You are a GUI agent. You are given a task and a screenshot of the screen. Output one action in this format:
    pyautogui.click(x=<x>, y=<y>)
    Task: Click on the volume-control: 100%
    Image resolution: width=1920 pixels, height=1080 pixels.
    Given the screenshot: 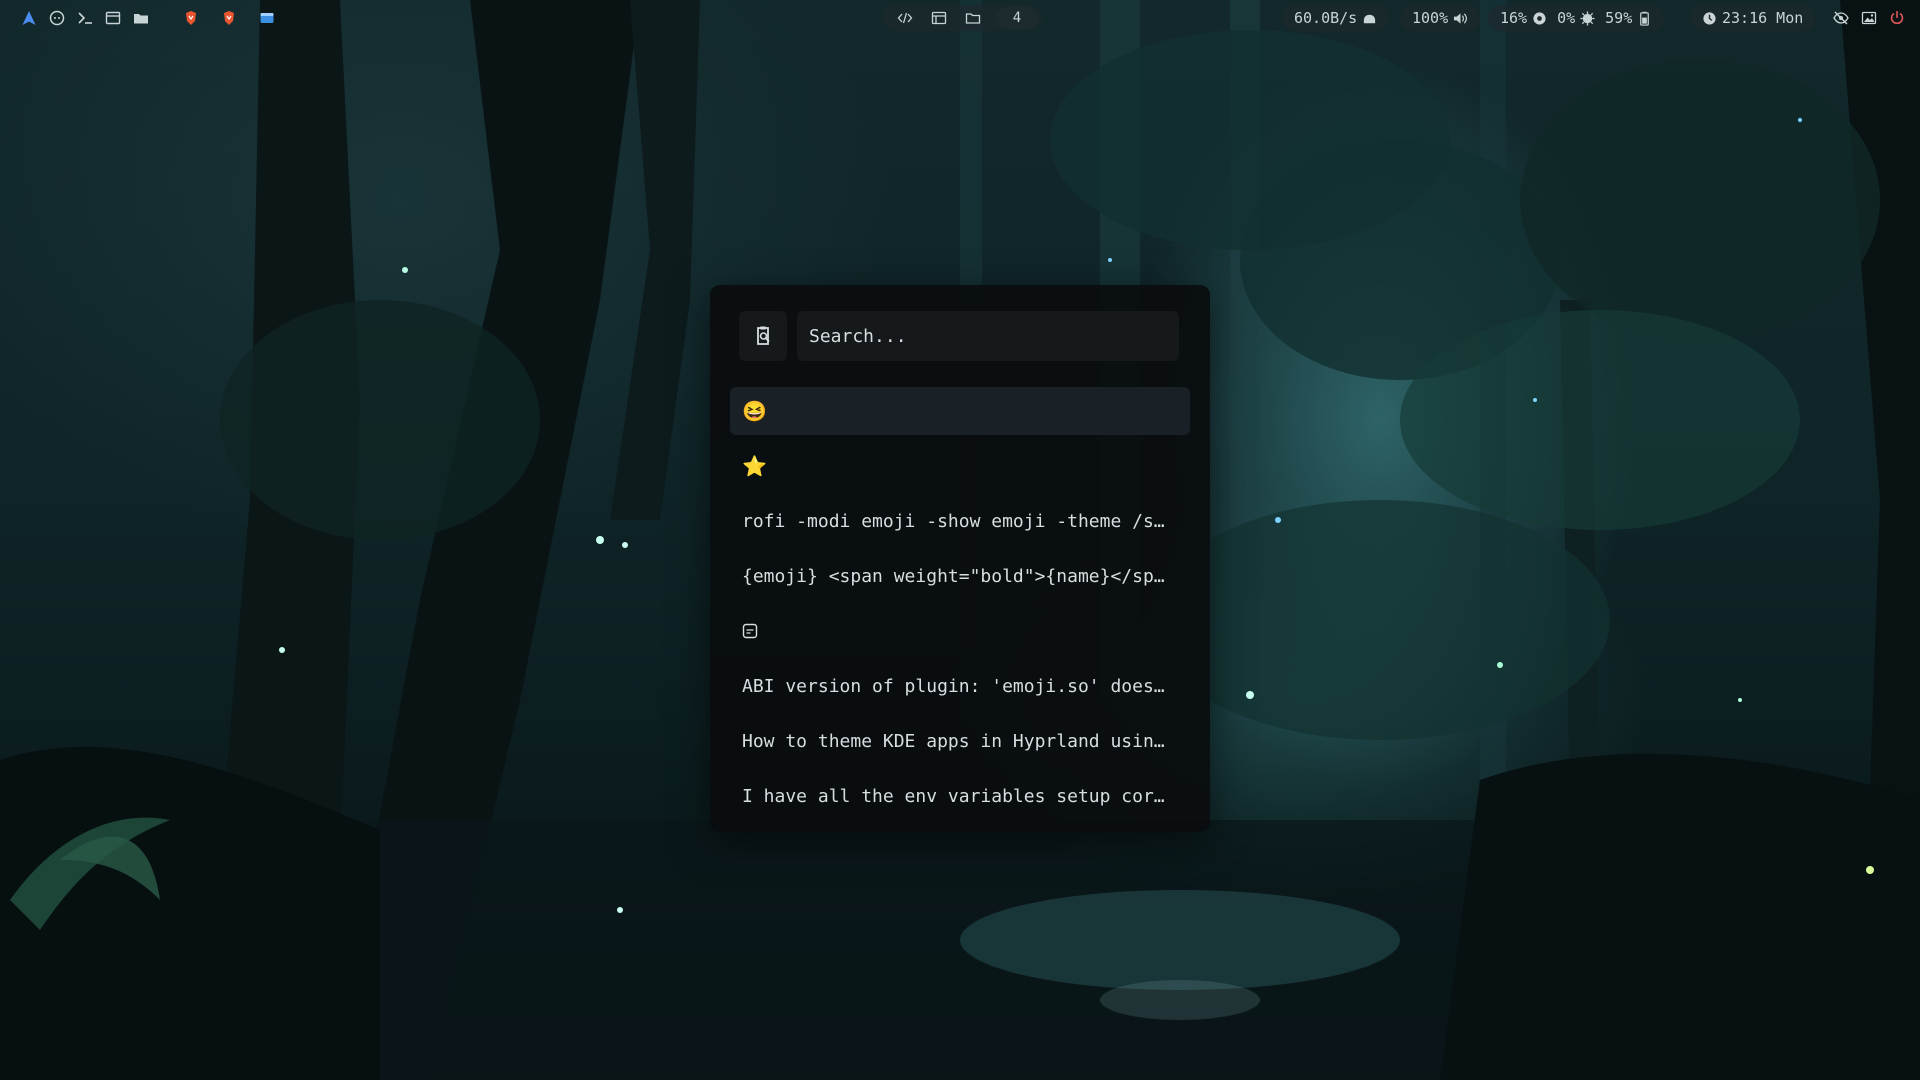 What is the action you would take?
    pyautogui.click(x=1440, y=18)
    